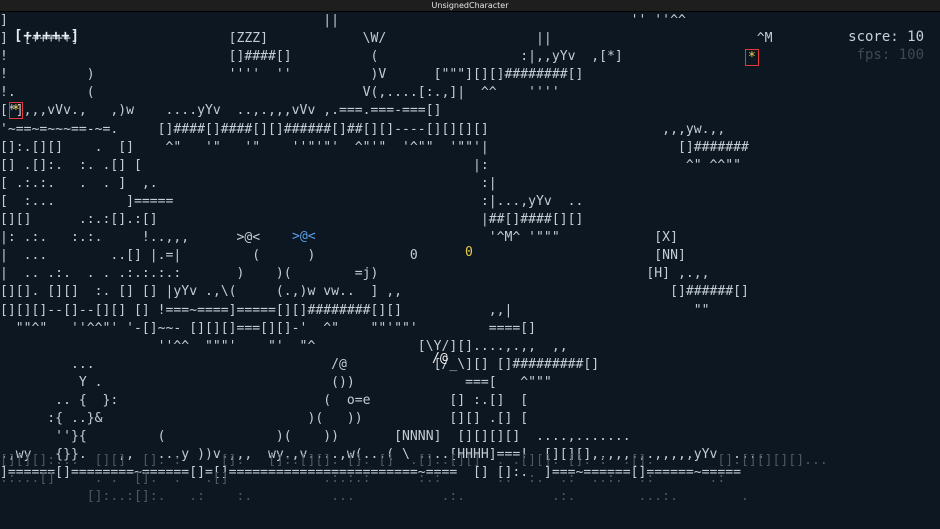  Describe the element at coordinates (343, 75) in the screenshot. I see `map-row: ! ) '''' '' )V ["""][][]########[]` at that location.